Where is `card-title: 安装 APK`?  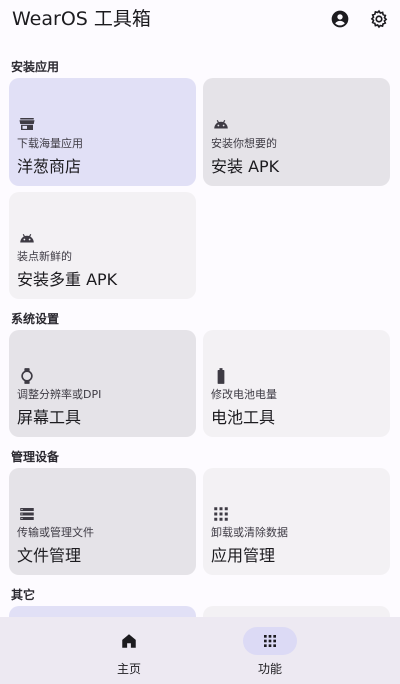
card-title: 安装 APK is located at coordinates (245, 166).